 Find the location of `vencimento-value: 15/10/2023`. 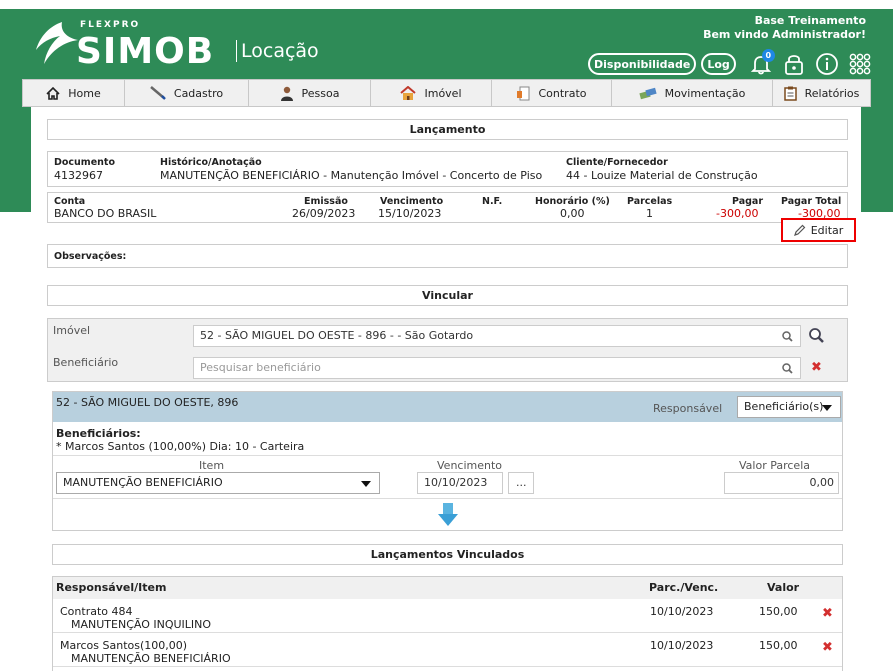

vencimento-value: 15/10/2023 is located at coordinates (410, 213).